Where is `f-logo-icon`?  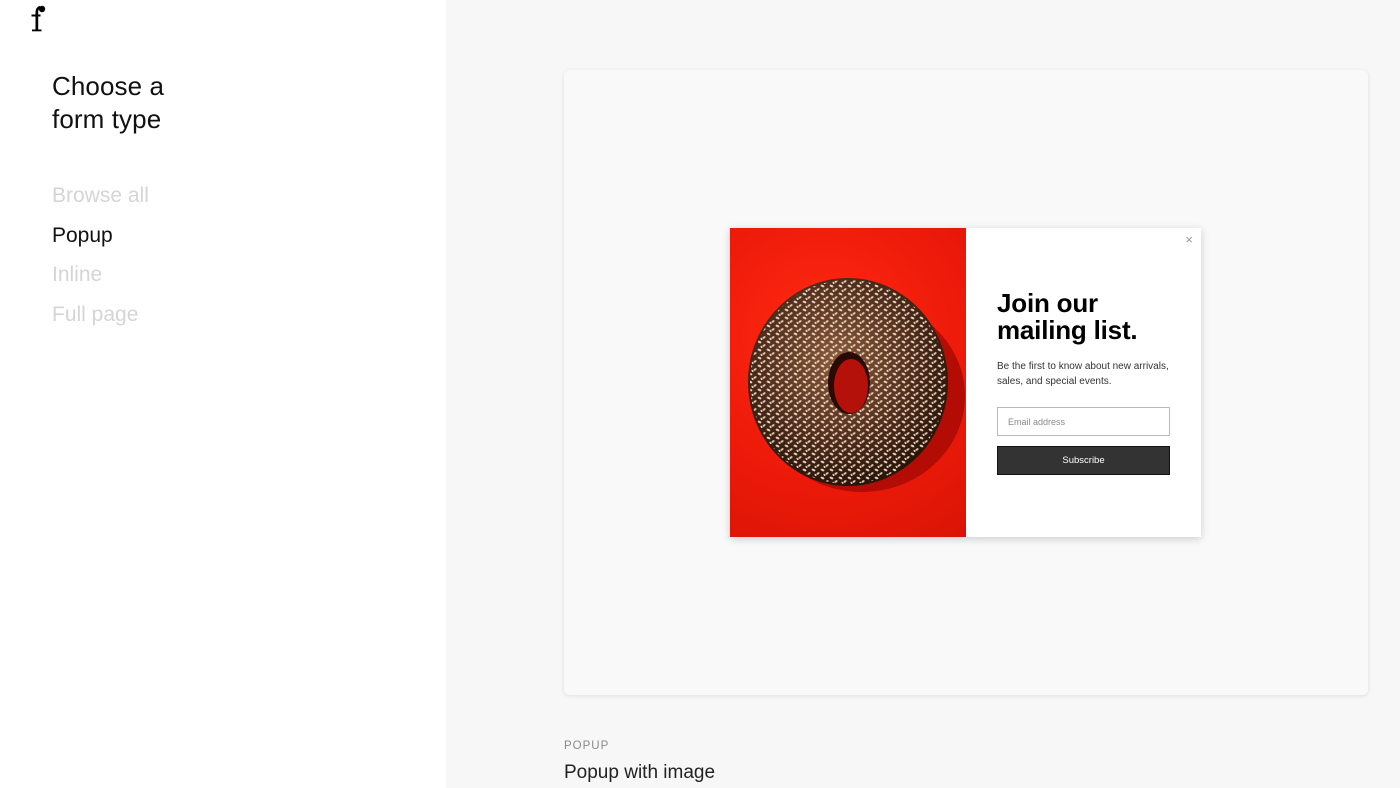
f-logo-icon is located at coordinates (38, 18).